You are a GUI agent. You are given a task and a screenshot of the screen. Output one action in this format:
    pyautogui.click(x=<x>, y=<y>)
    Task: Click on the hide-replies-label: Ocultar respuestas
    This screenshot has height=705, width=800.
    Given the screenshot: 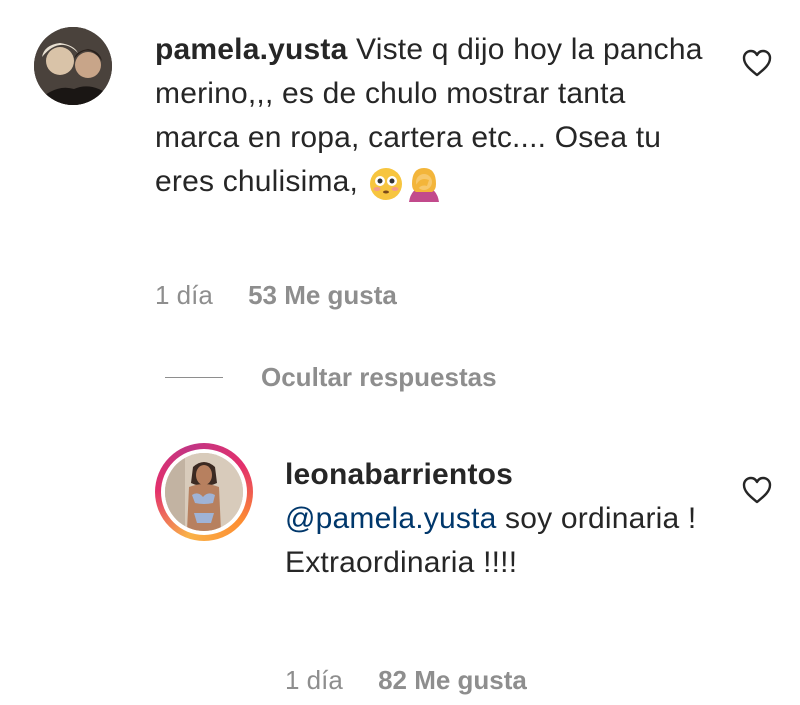 What is the action you would take?
    pyautogui.click(x=379, y=377)
    